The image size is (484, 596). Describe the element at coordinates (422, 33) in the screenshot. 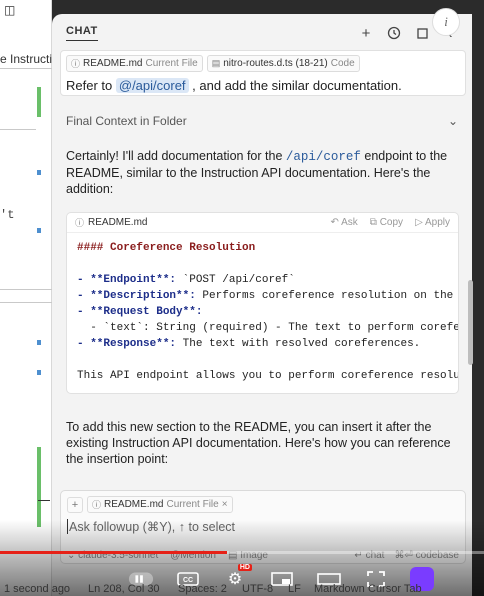

I see `expand-icon` at that location.